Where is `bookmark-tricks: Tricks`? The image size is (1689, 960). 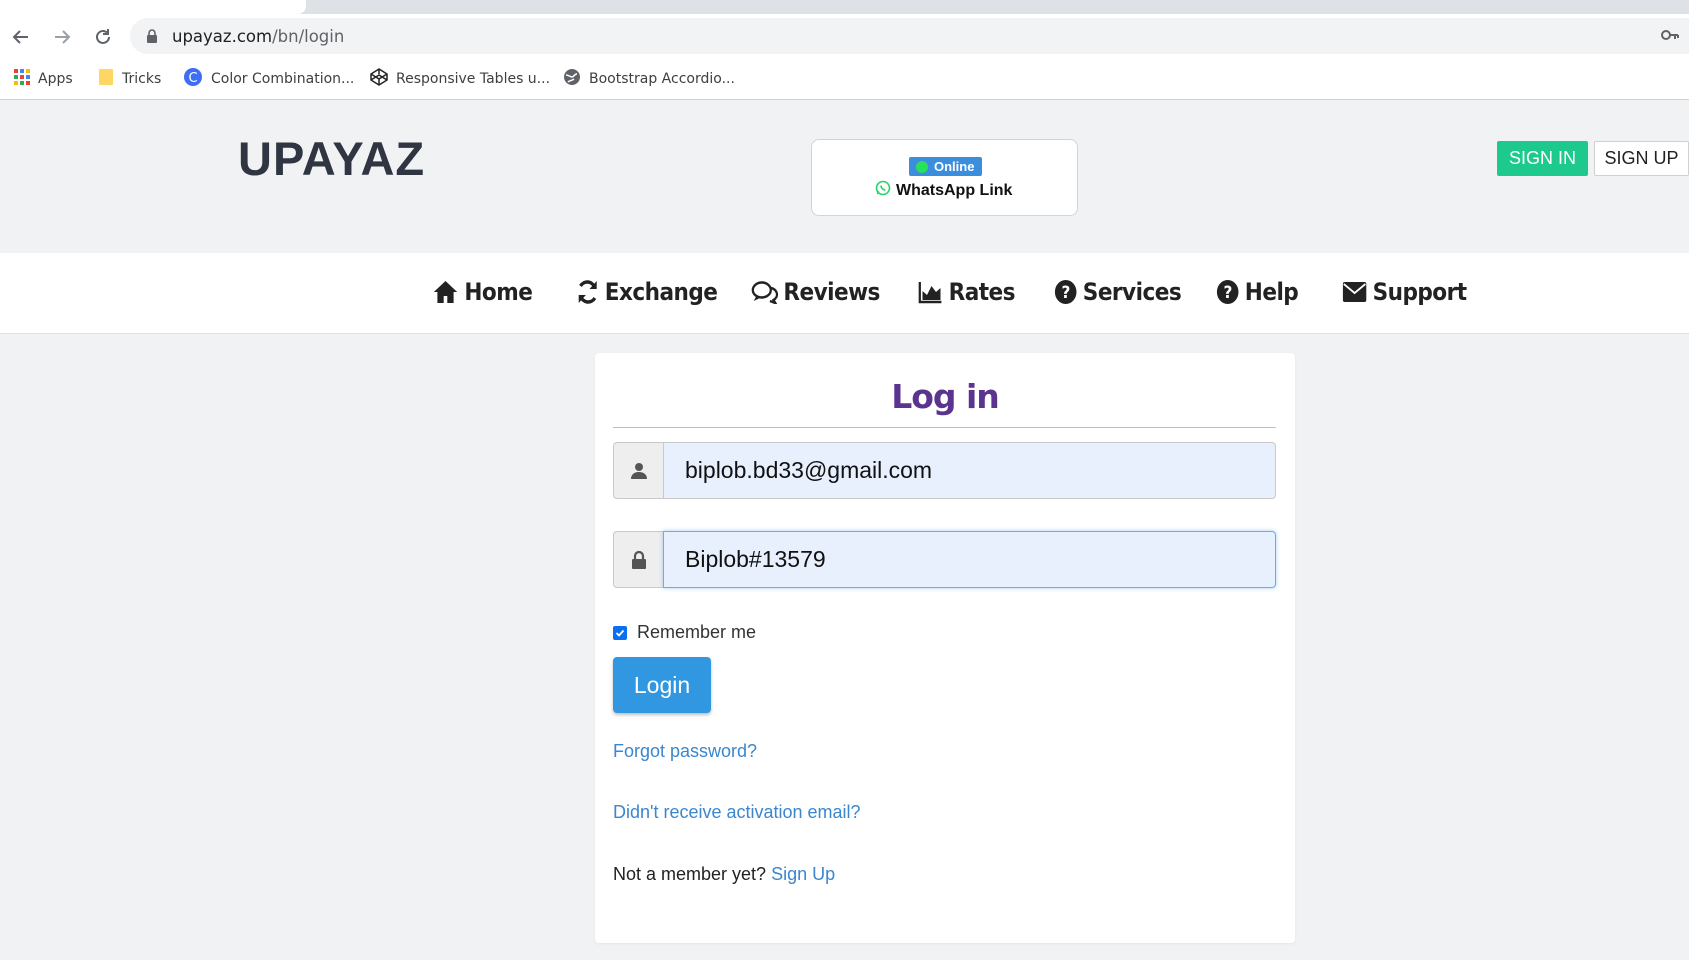
bookmark-tricks: Tricks is located at coordinates (129, 79).